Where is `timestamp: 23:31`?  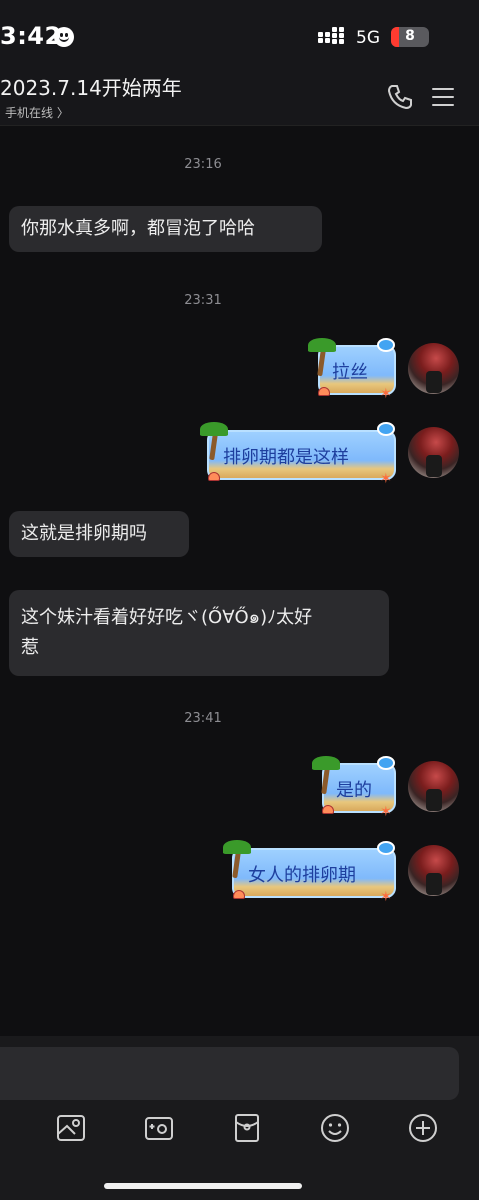 timestamp: 23:31 is located at coordinates (203, 300).